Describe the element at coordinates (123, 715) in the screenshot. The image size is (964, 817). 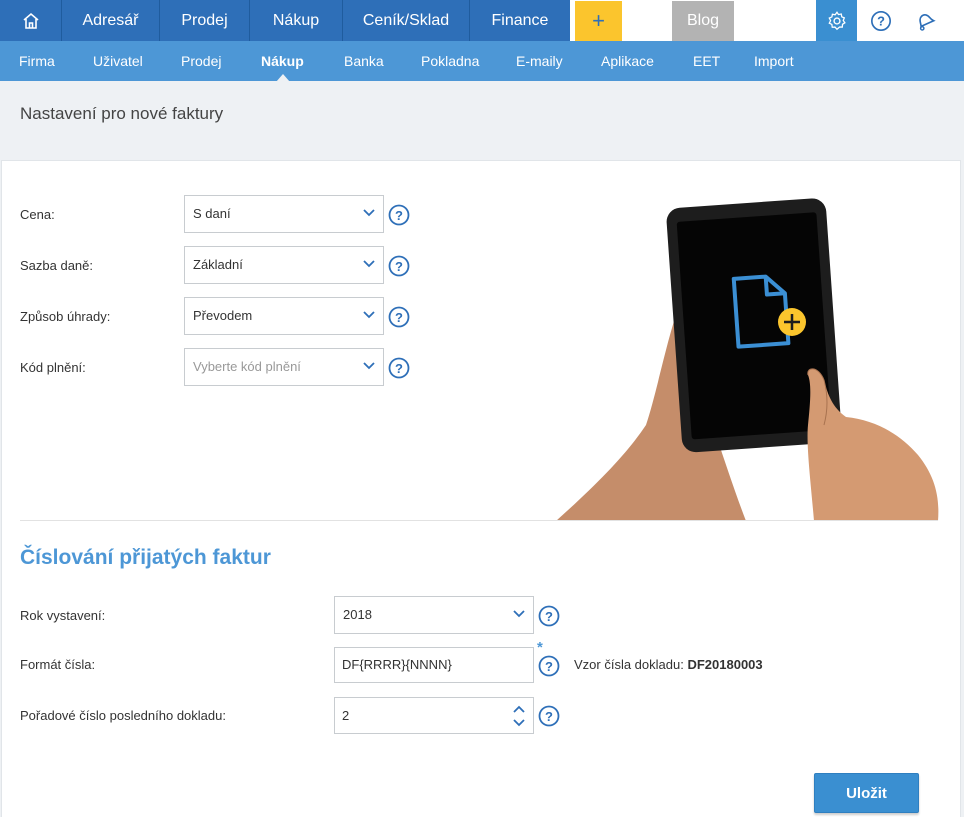
I see `poradove-label: Pořadové číslo posledního dokladu:` at that location.